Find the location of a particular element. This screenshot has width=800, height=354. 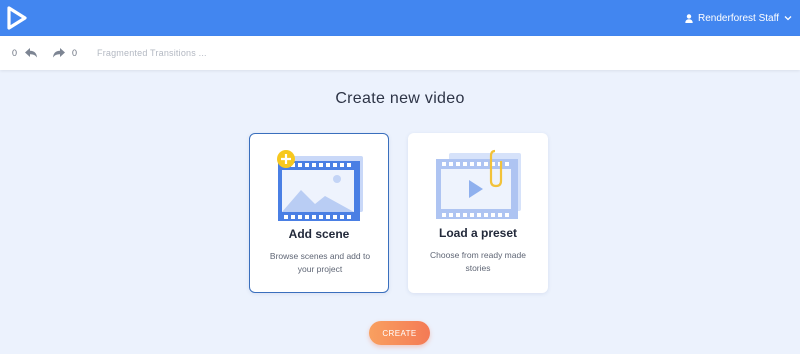

top-header-bar: Renderforest Staff is located at coordinates (400, 18).